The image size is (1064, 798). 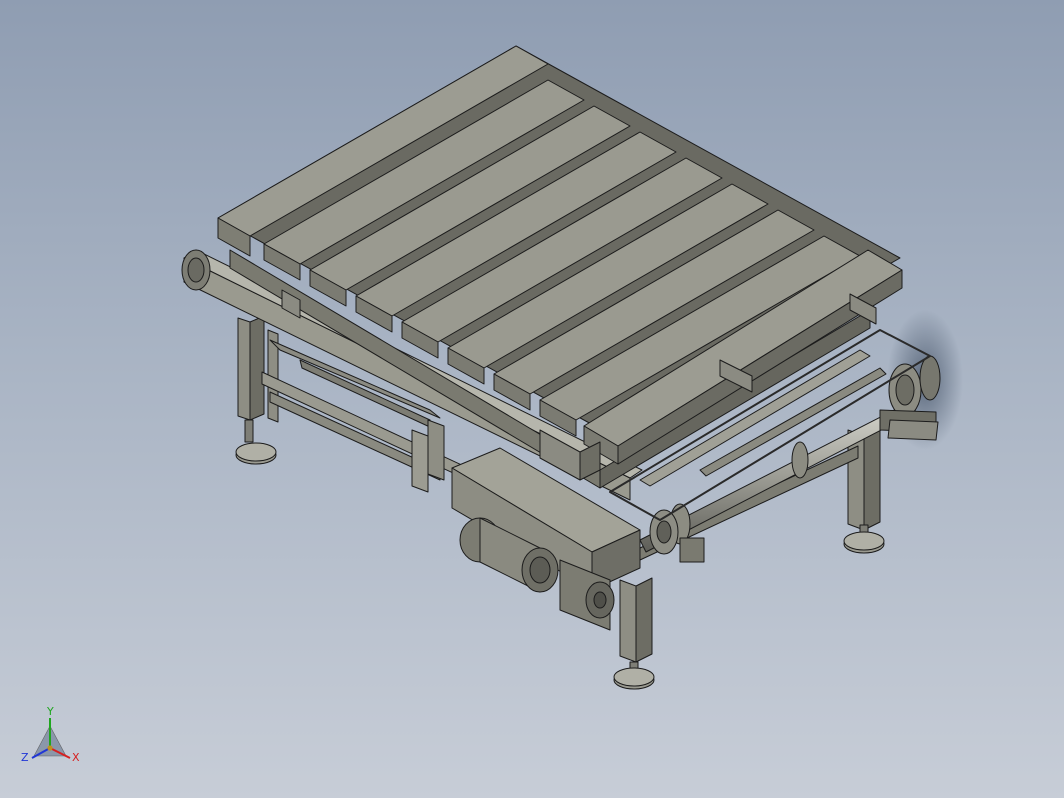 I want to click on triad-y-label: Y, so click(x=50, y=711).